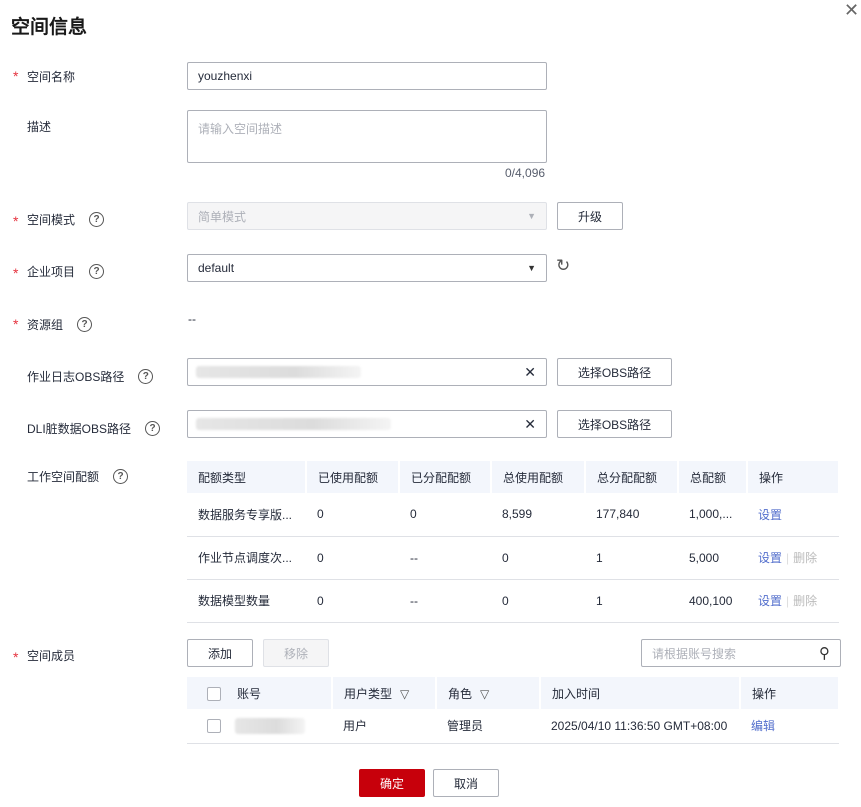  What do you see at coordinates (60, 324) in the screenshot?
I see `resource-label: 资源组?` at bounding box center [60, 324].